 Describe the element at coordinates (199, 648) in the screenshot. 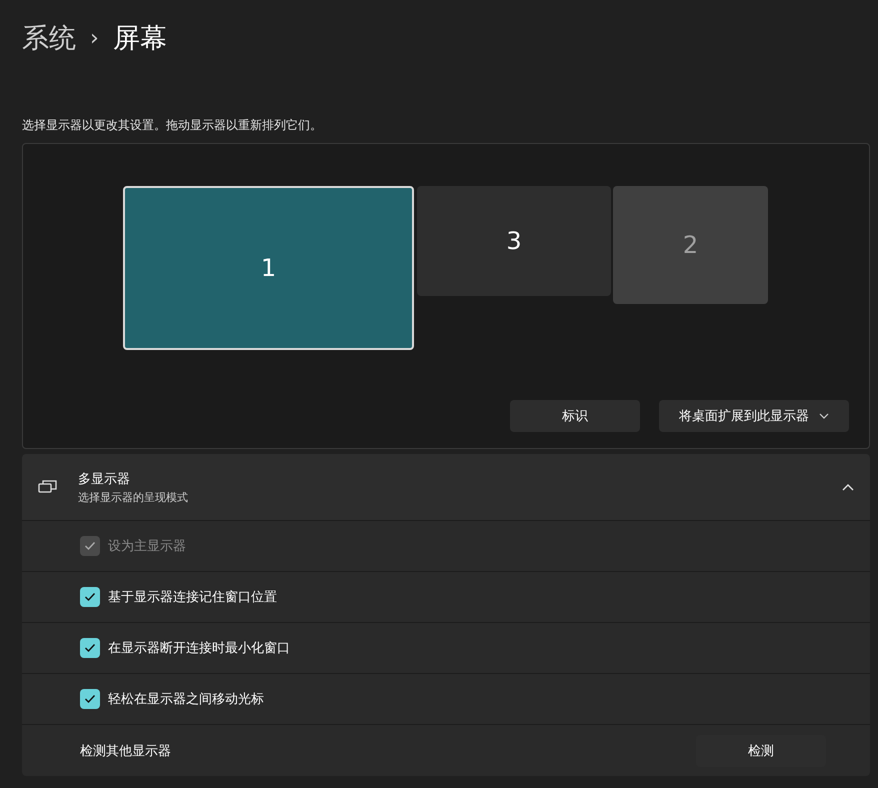

I see `option-label: 在显示器断开连接时最小化窗口` at that location.